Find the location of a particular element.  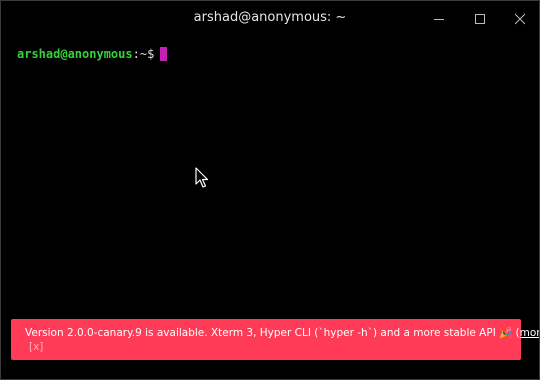

prompt-user-host: arshad@anonymous is located at coordinates (75, 54).